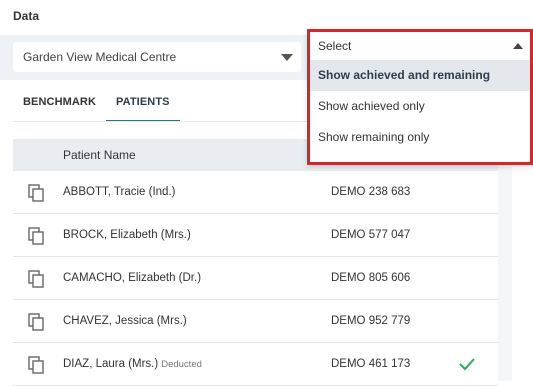 This screenshot has width=533, height=386. What do you see at coordinates (255, 235) in the screenshot?
I see `table-row: BROCK, Elizabeth (Mrs.) DEMO 577 047` at bounding box center [255, 235].